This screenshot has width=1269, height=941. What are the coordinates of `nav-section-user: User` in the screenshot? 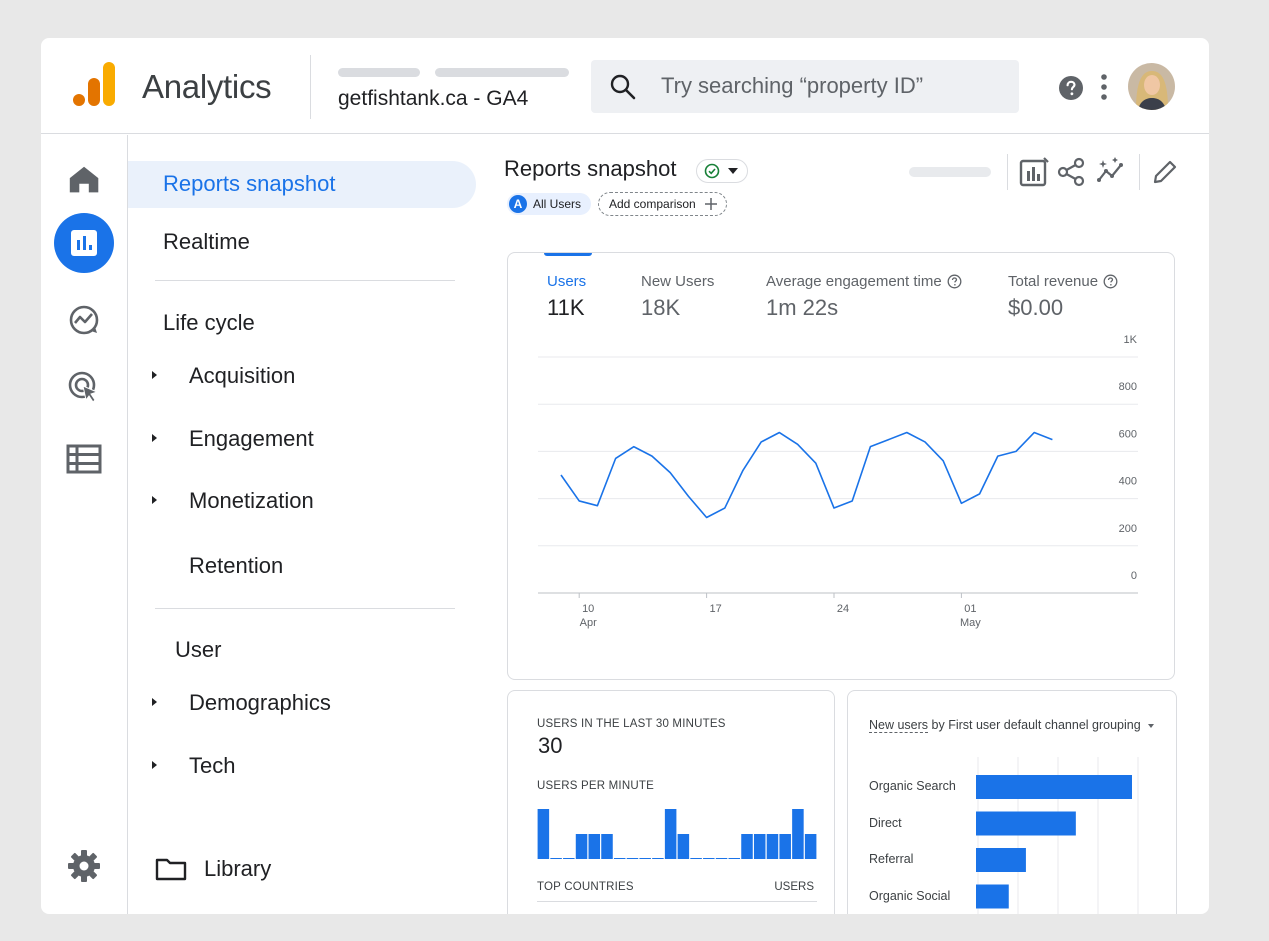 It's located at (198, 649).